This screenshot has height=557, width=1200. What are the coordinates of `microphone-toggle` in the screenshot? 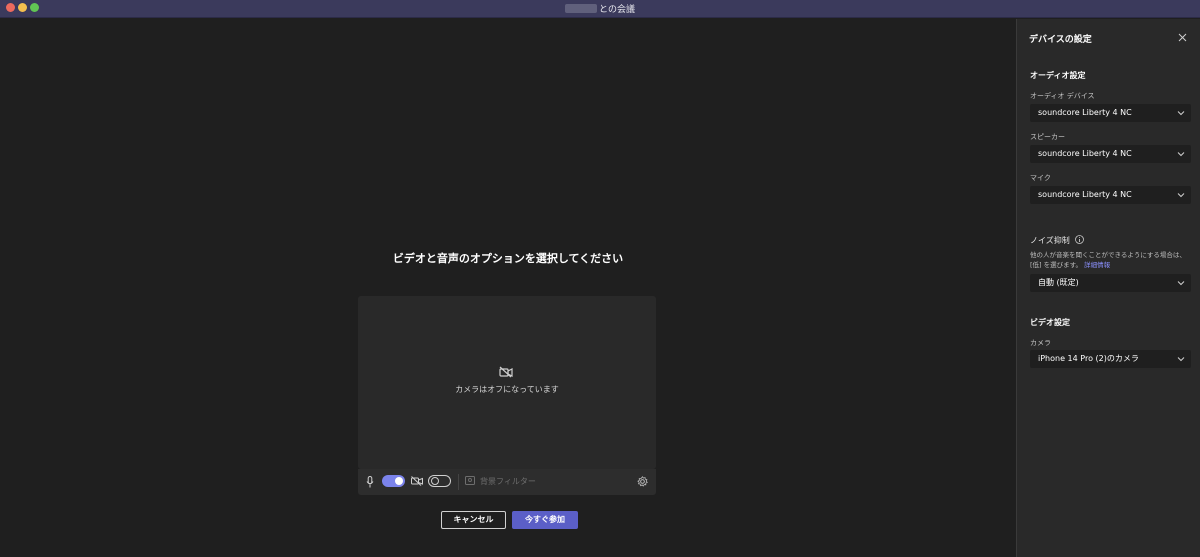 It's located at (393, 481).